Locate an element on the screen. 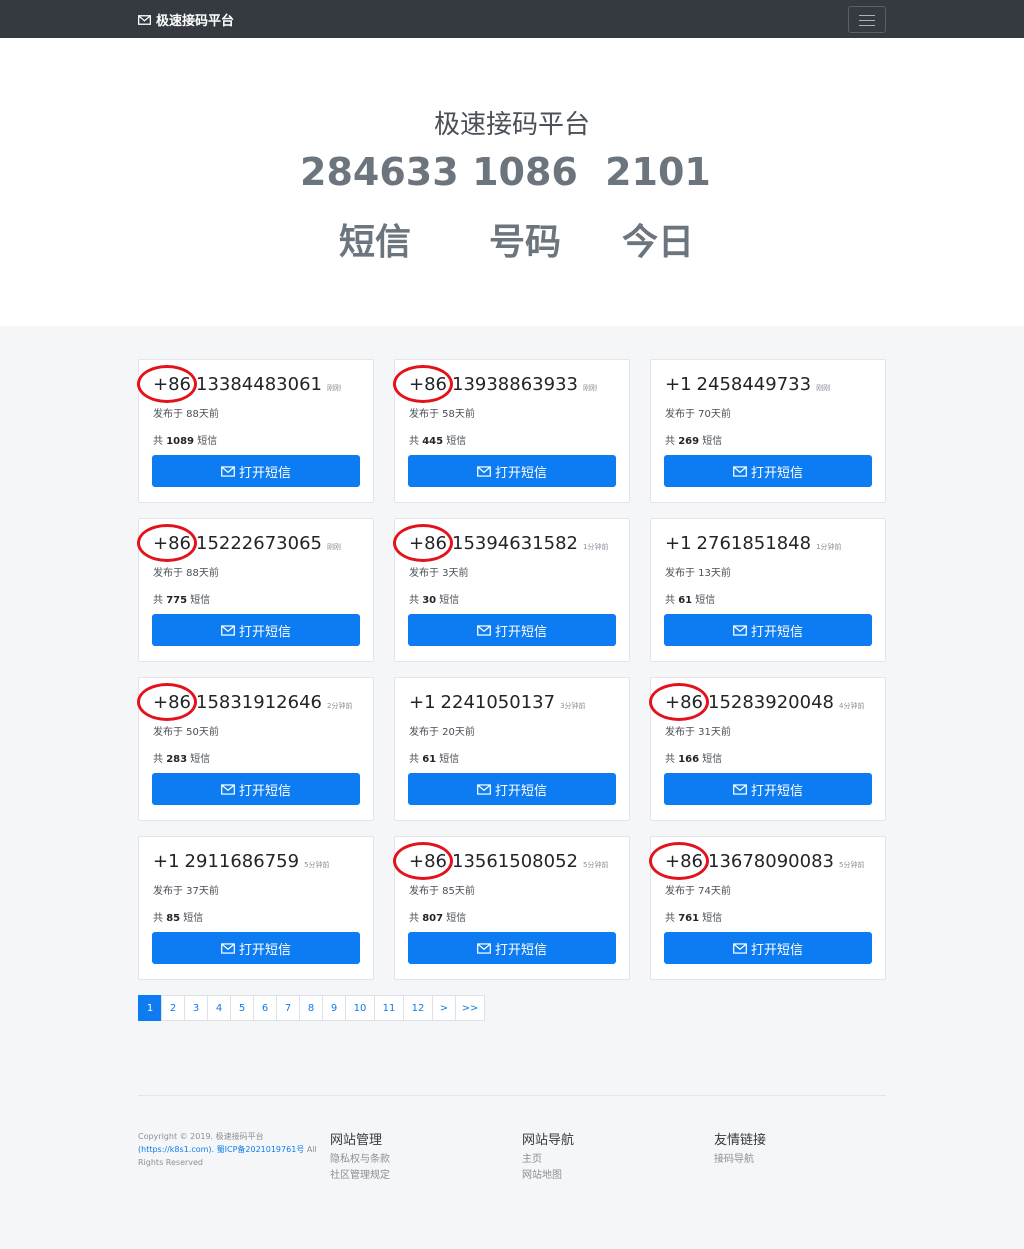  sms-count: 269 is located at coordinates (689, 441).